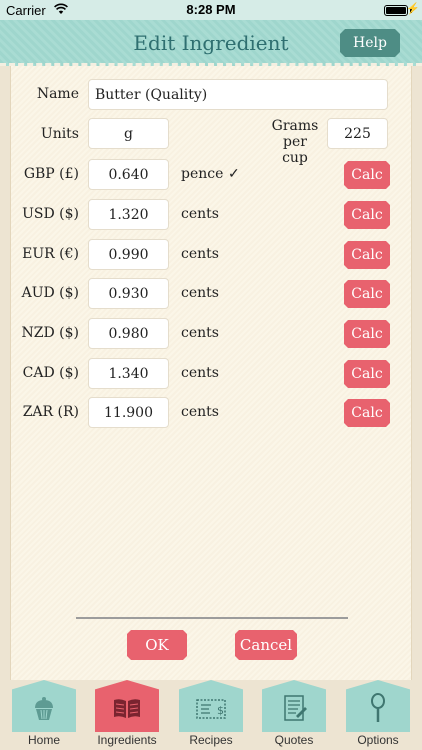  I want to click on ok-button: OK, so click(157, 645).